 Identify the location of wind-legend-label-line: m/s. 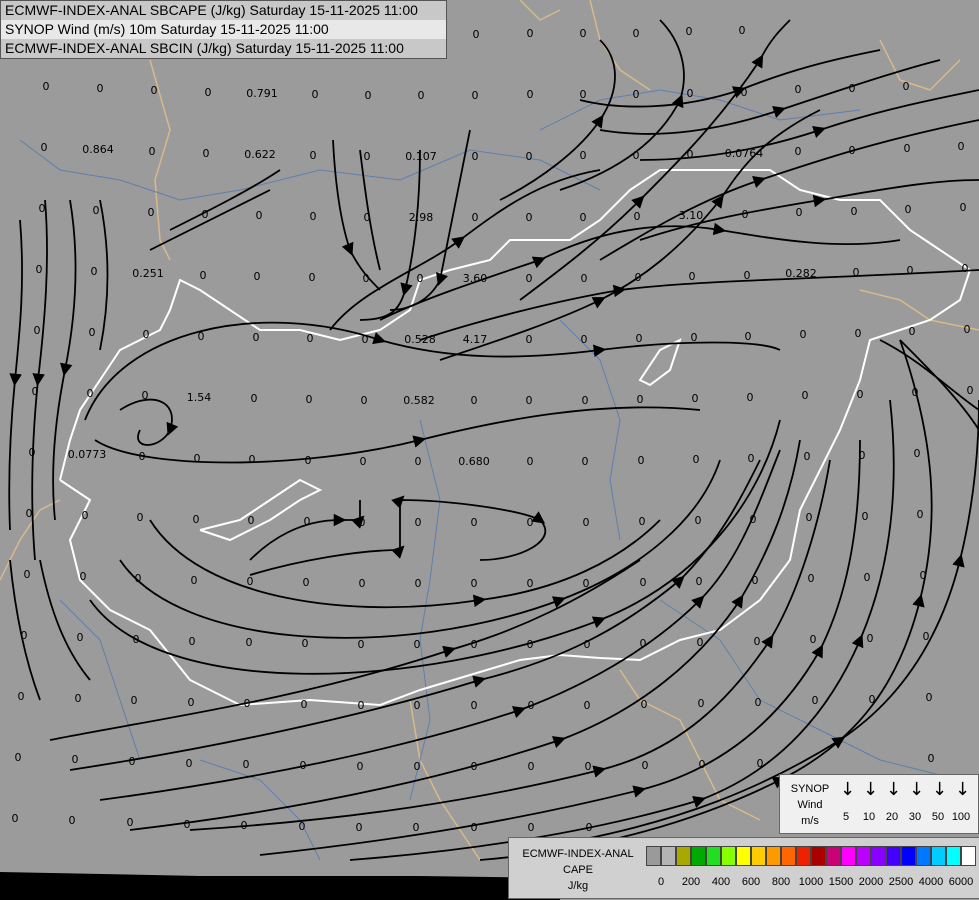
(810, 821).